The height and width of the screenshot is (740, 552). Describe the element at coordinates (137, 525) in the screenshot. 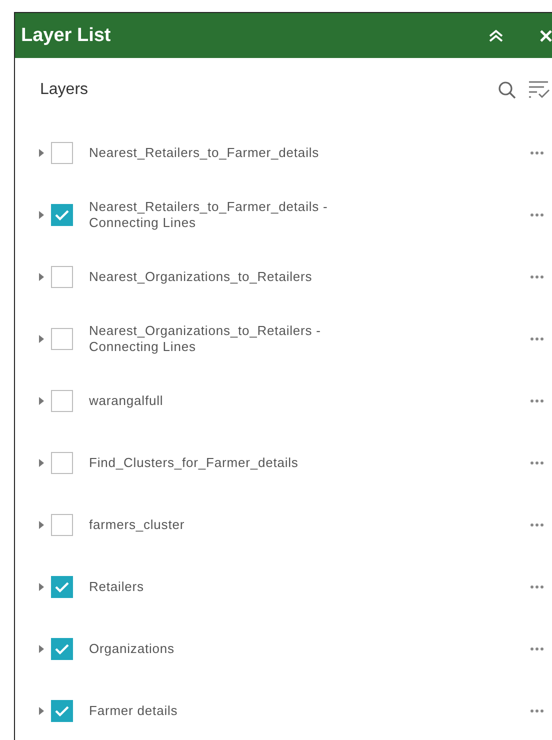

I see `layer-name: farmers_cluster` at that location.